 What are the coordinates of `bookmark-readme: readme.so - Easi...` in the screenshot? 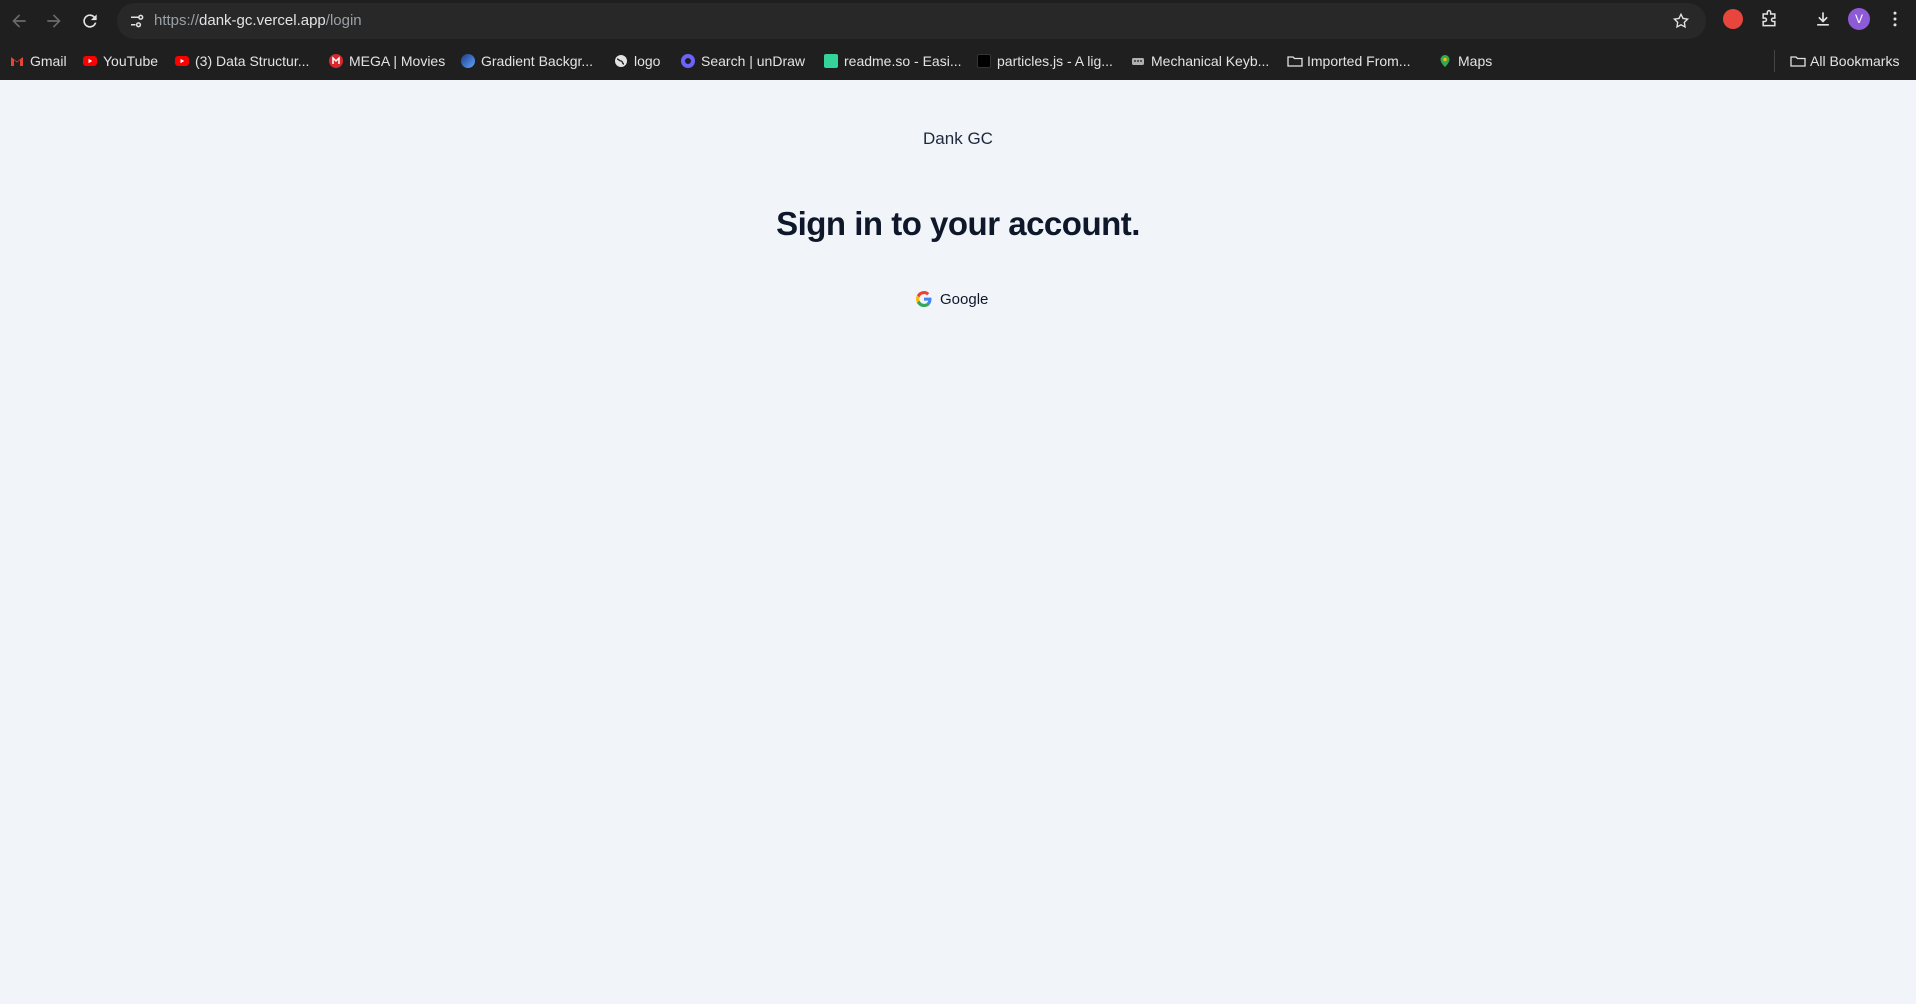 It's located at (893, 61).